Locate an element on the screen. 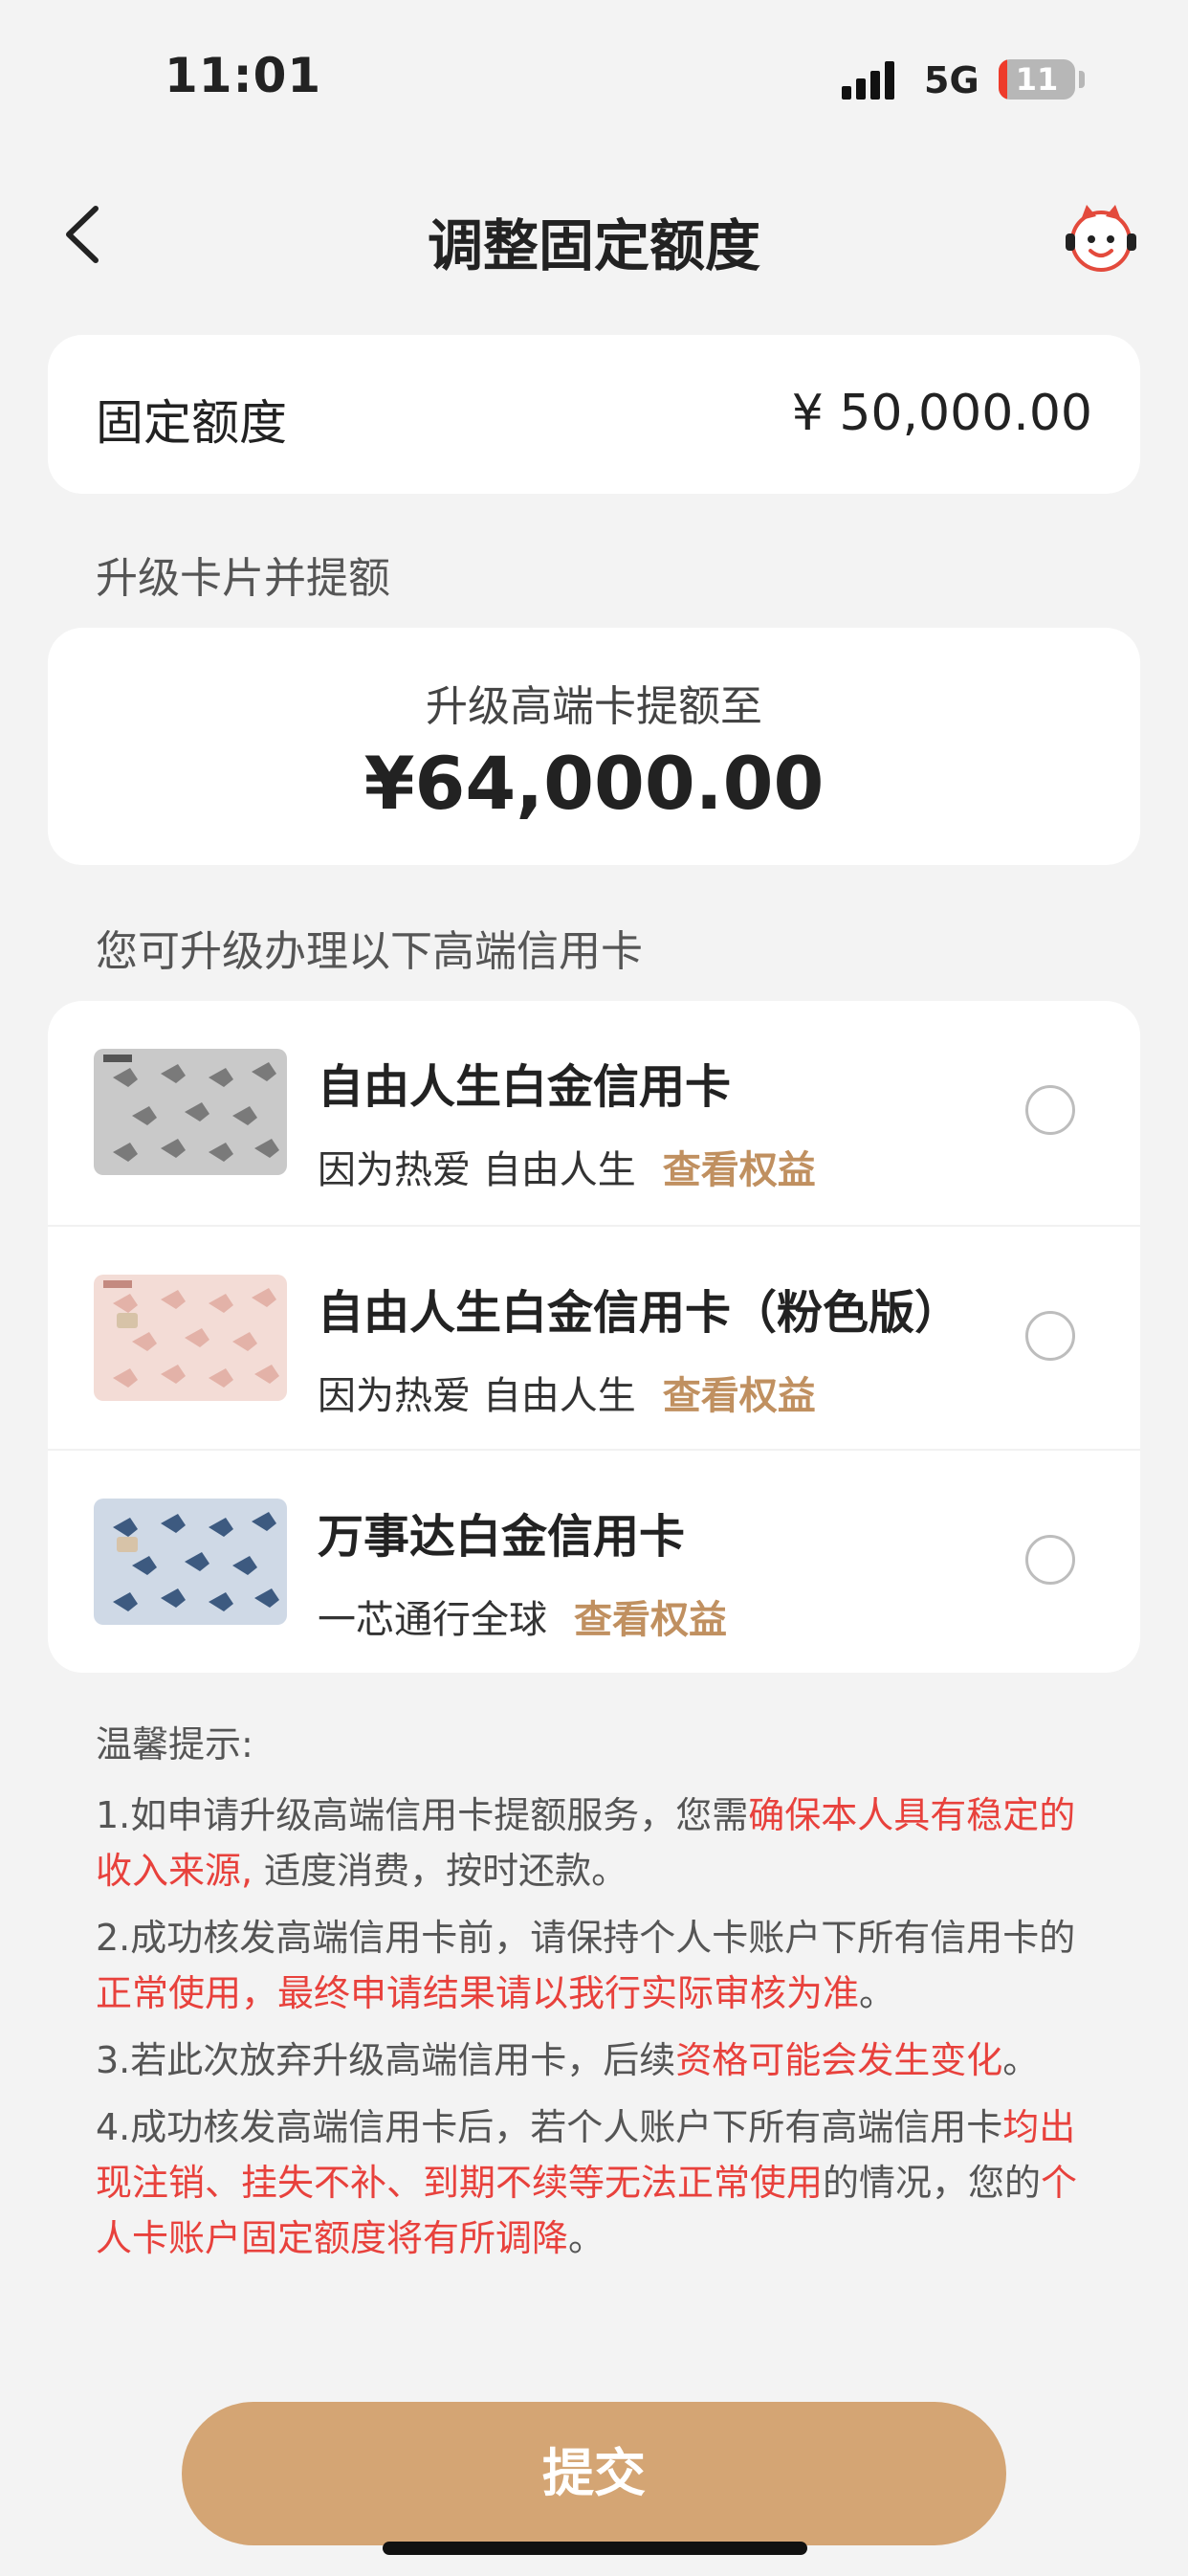  card-option-2: 自由人生白金信用卡（粉色版） 因为热爱 自由人生 查看权益 is located at coordinates (594, 1338).